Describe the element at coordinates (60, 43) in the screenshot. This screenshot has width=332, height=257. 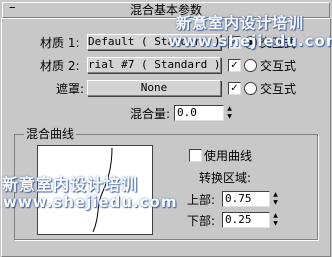
I see `material1-label: 材质 1:` at that location.